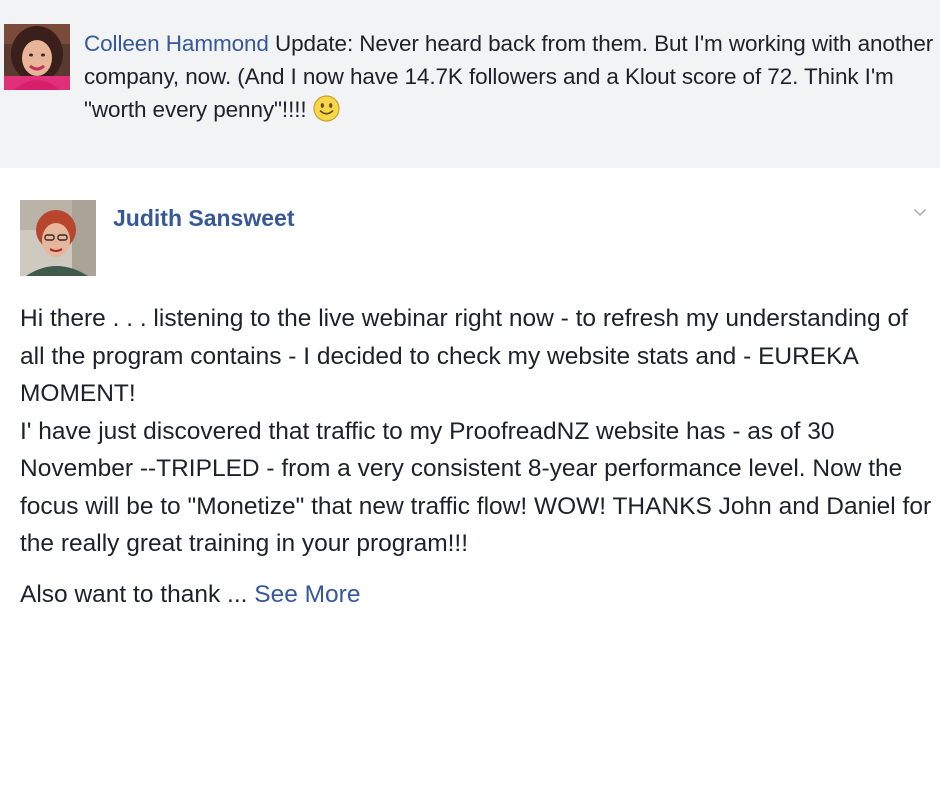 This screenshot has height=788, width=940. Describe the element at coordinates (307, 594) in the screenshot. I see `see-more-link: See More` at that location.